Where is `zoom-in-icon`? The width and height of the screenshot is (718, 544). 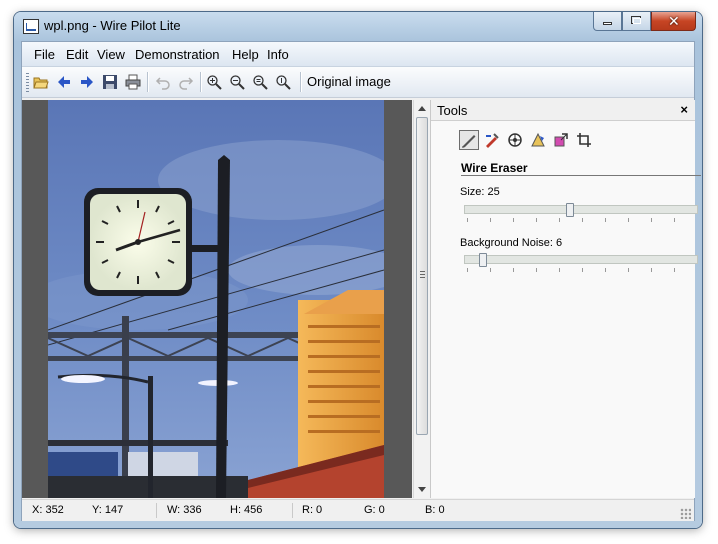 zoom-in-icon is located at coordinates (214, 82).